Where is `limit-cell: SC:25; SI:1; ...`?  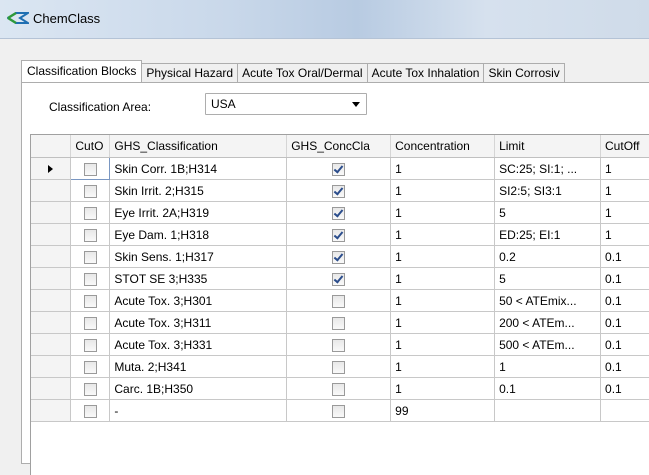
limit-cell: SC:25; SI:1; ... is located at coordinates (548, 168).